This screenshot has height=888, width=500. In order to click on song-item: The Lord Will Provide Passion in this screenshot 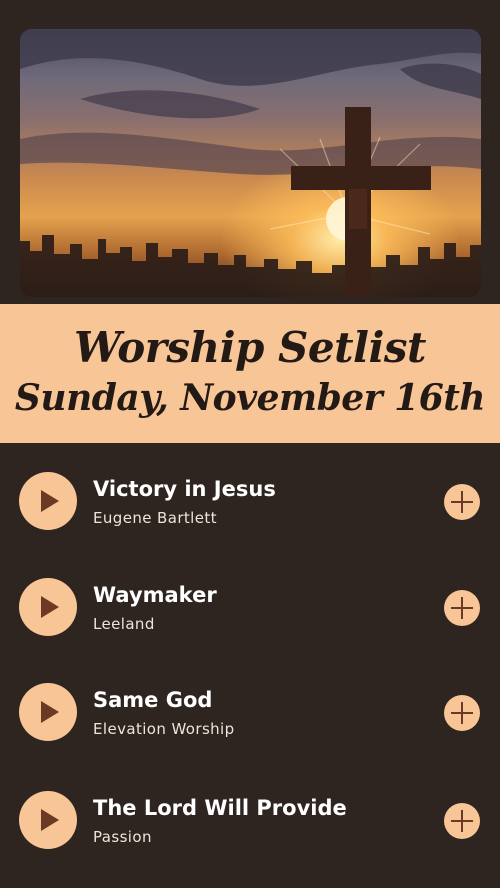, I will do `click(250, 831)`.